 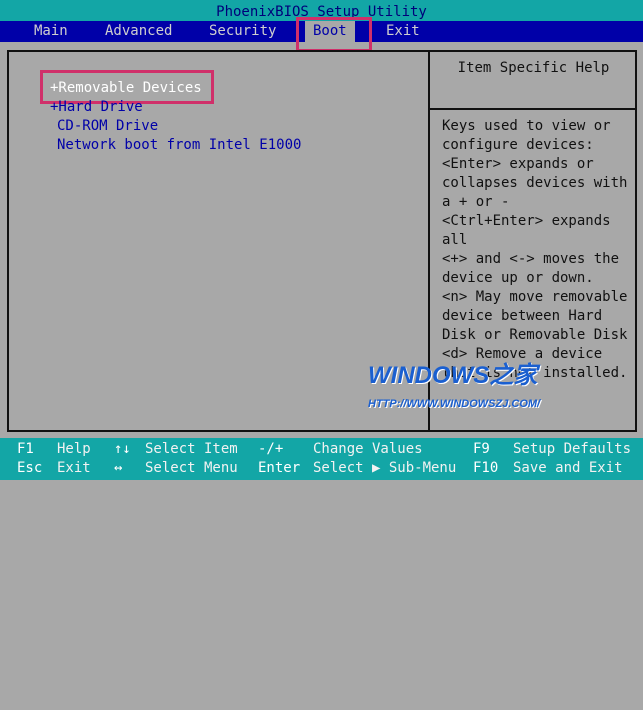 I want to click on key-esc: Esc, so click(x=30, y=468).